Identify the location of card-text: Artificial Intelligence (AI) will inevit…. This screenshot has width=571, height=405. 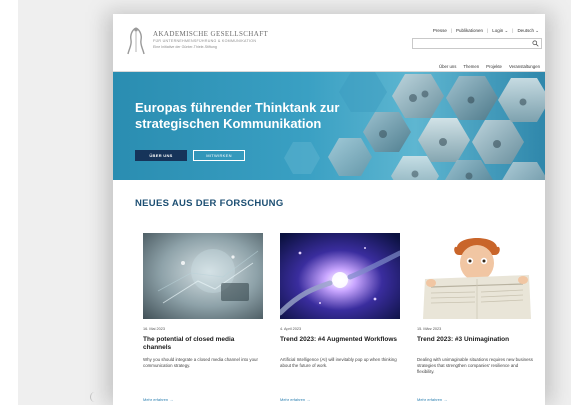
(338, 362).